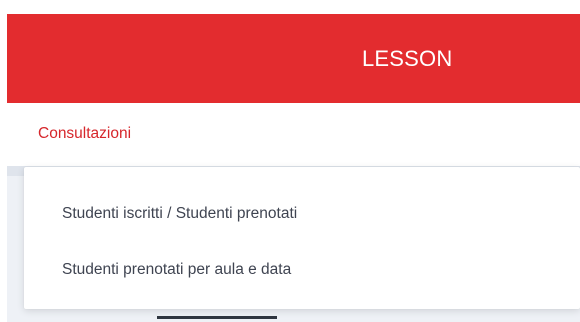 This screenshot has width=580, height=322. Describe the element at coordinates (407, 58) in the screenshot. I see `app-title: LESSON` at that location.